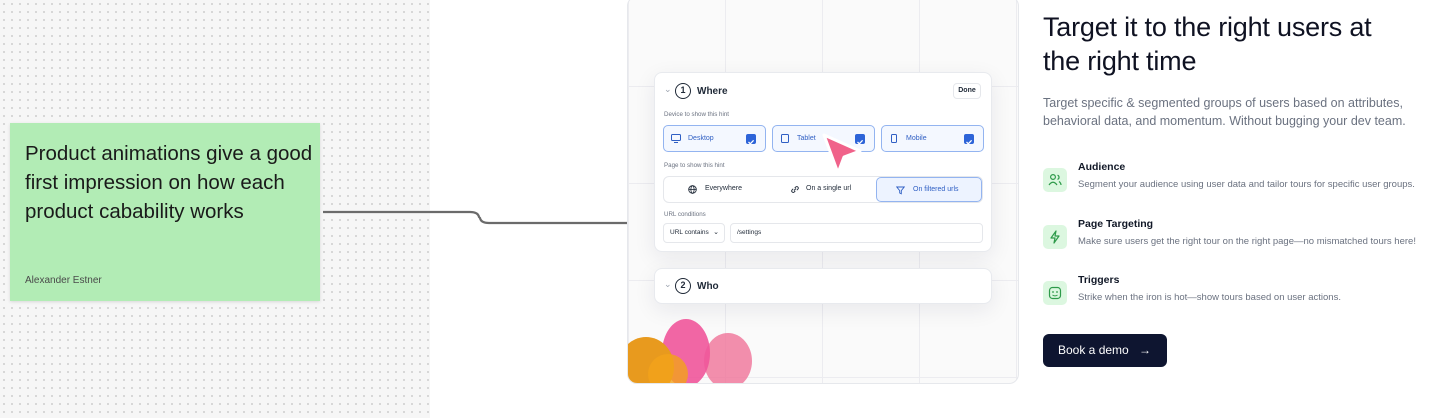 The height and width of the screenshot is (418, 1456). I want to click on page-option-label-single-url: On a single url, so click(829, 188).